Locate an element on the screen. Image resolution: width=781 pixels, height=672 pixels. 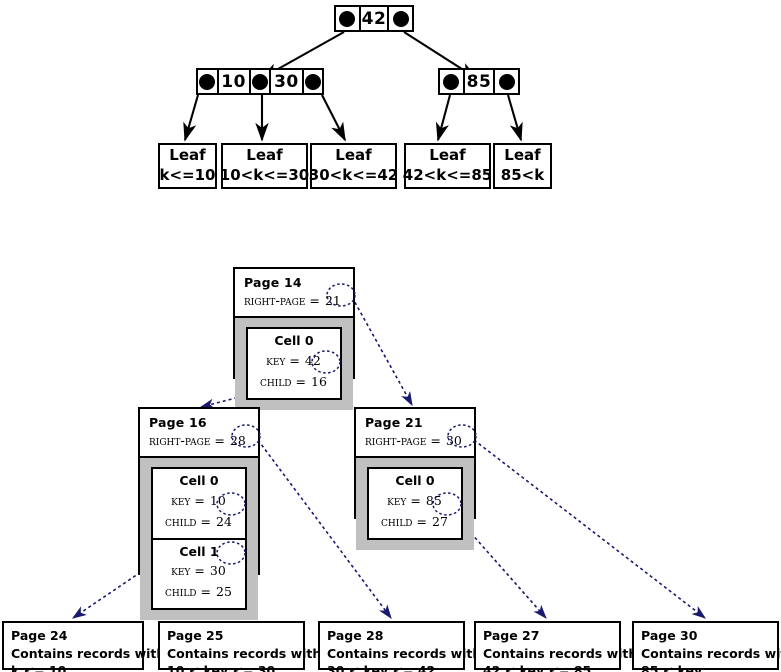
cell-key: Key = 10 is located at coordinates (199, 501).